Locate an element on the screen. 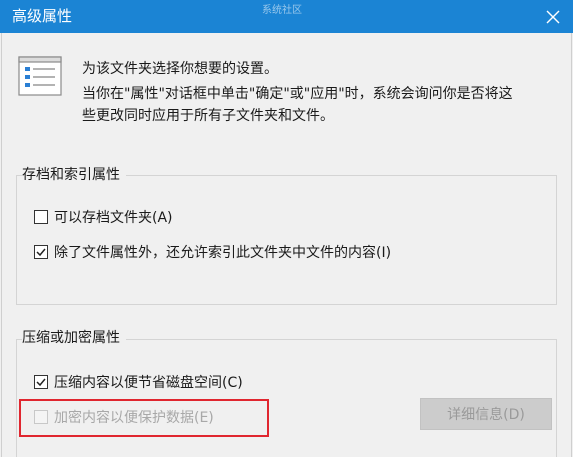 The image size is (573, 457). archive-checkbox-row: 可以存档文件夹(A) is located at coordinates (103, 217).